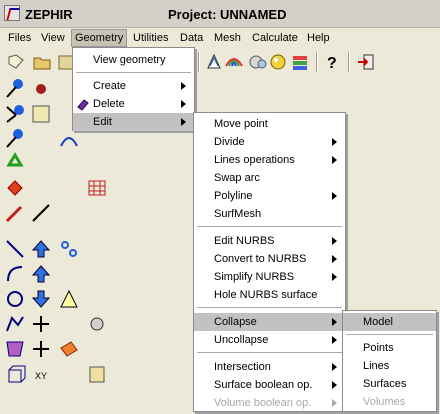 The image size is (440, 414). What do you see at coordinates (15, 374) in the screenshot?
I see `volume-icon` at bounding box center [15, 374].